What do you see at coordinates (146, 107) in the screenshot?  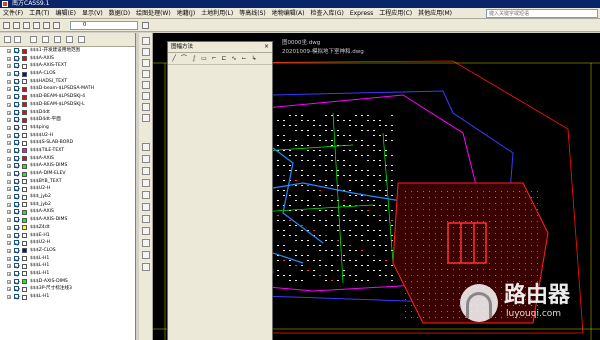 I see `hatch-icon` at bounding box center [146, 107].